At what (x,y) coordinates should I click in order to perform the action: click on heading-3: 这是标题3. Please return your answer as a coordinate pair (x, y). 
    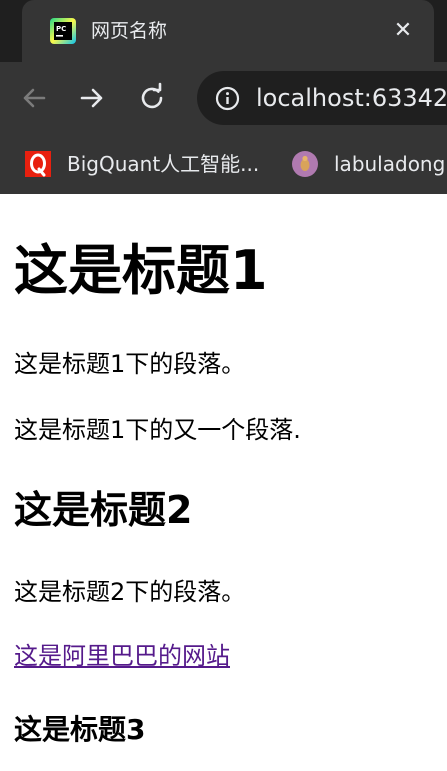
    Looking at the image, I should click on (80, 729).